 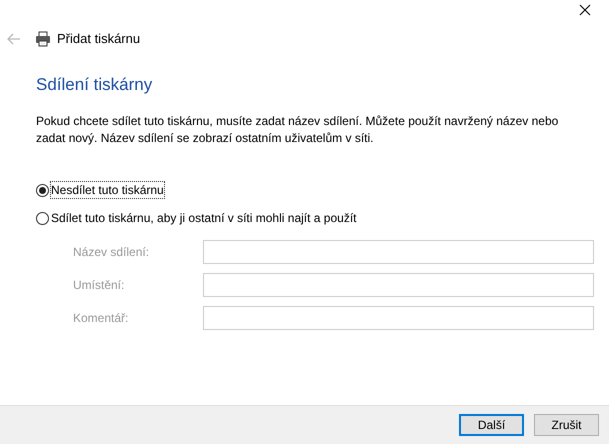 What do you see at coordinates (566, 425) in the screenshot?
I see `dialog-button: Zrušit` at bounding box center [566, 425].